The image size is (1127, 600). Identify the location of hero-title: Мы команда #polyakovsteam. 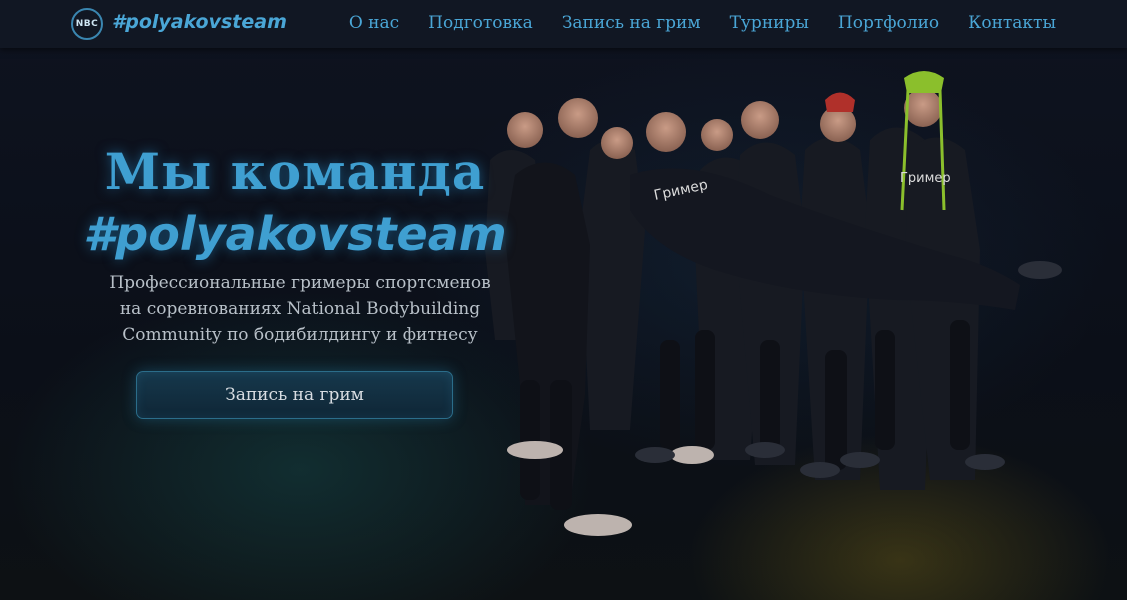
(295, 203).